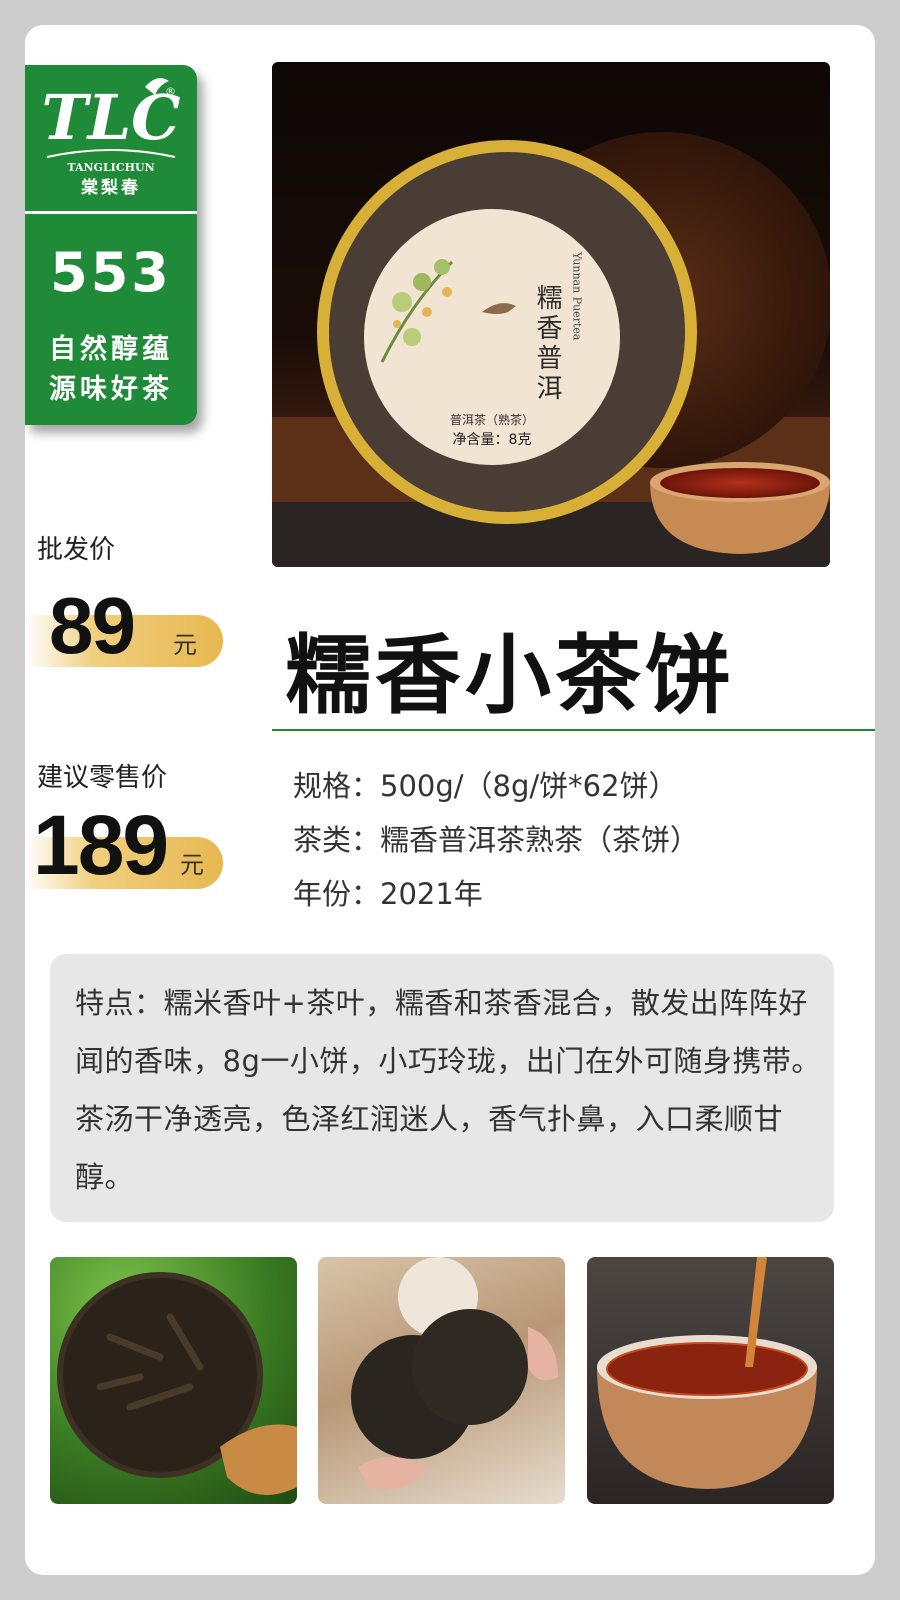  Describe the element at coordinates (92, 625) in the screenshot. I see `wholesale-price-value: 89` at that location.